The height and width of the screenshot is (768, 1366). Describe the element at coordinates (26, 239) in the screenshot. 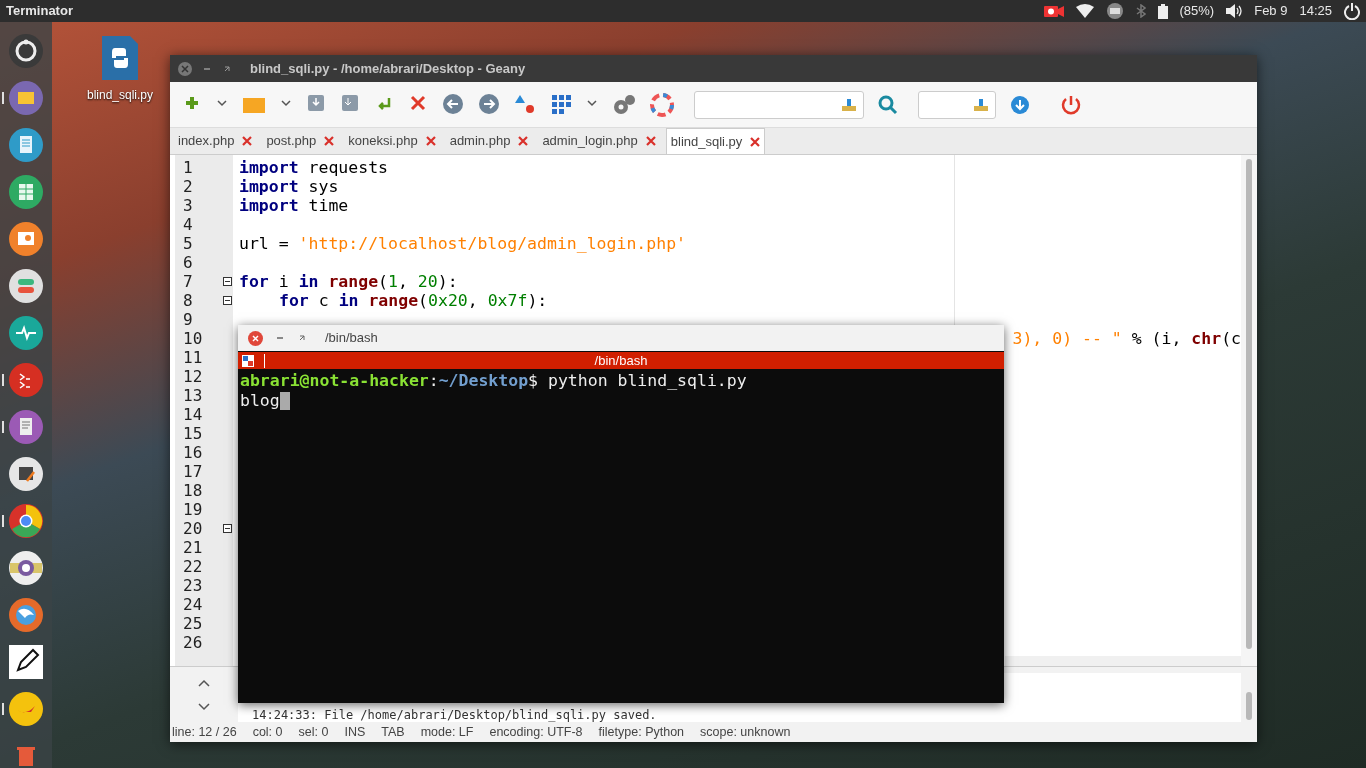

I see `presentation-icon` at that location.